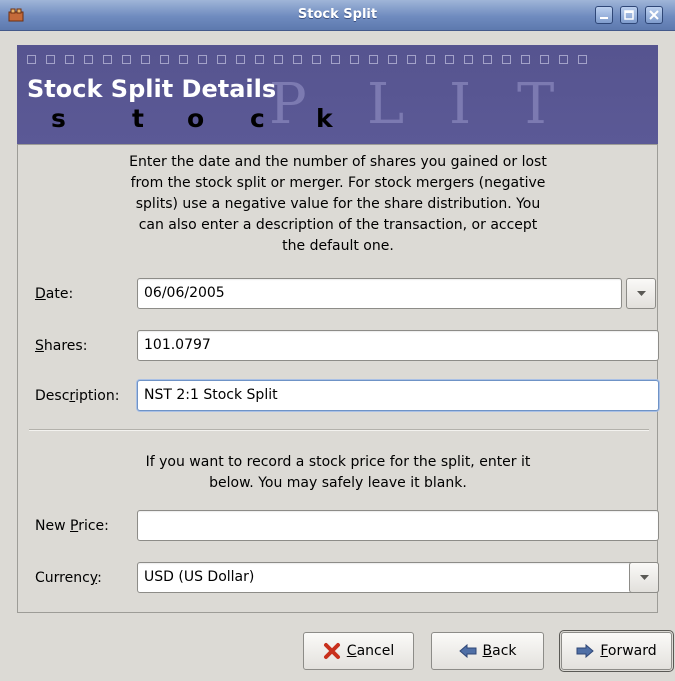 The height and width of the screenshot is (681, 675). I want to click on date-input: 06/06/2005, so click(379, 293).